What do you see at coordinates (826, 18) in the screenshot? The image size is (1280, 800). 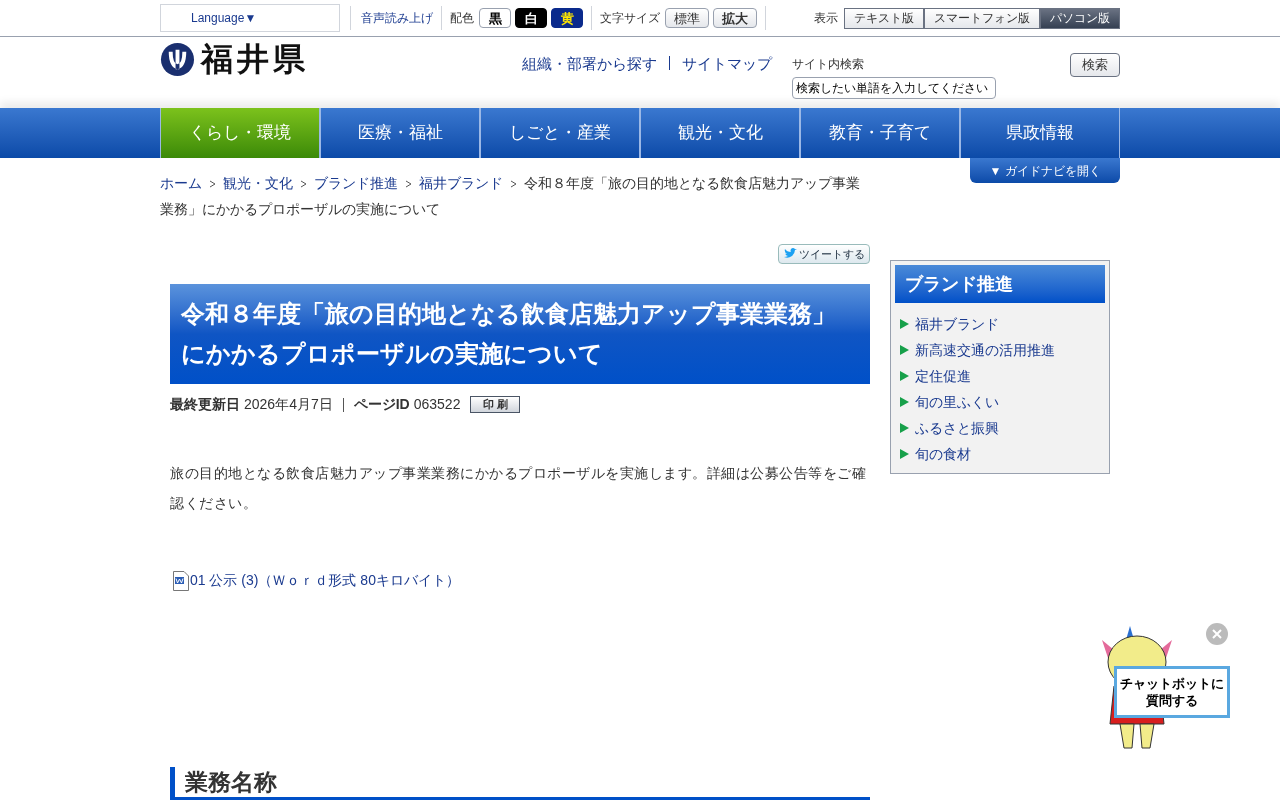 I see `view-label: 表示` at bounding box center [826, 18].